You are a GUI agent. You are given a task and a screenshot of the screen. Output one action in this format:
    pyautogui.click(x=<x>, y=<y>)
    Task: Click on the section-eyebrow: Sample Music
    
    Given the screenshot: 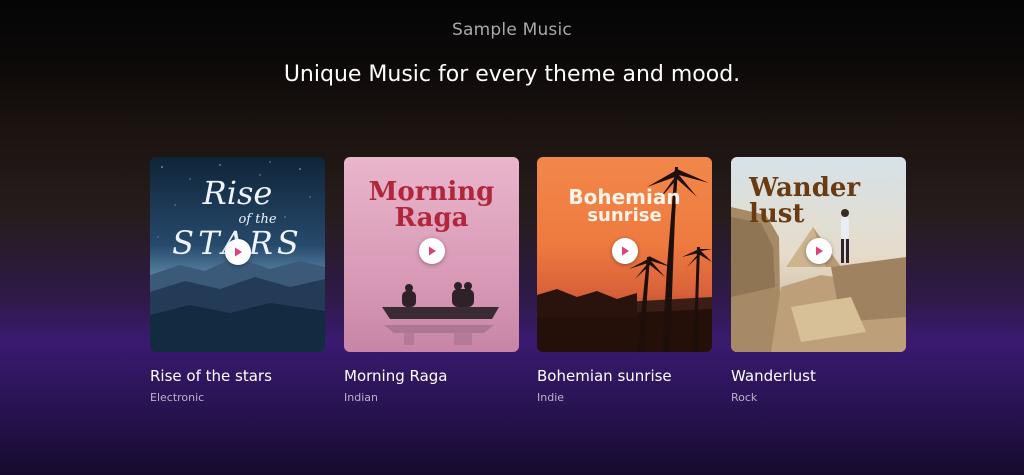 What is the action you would take?
    pyautogui.click(x=512, y=30)
    